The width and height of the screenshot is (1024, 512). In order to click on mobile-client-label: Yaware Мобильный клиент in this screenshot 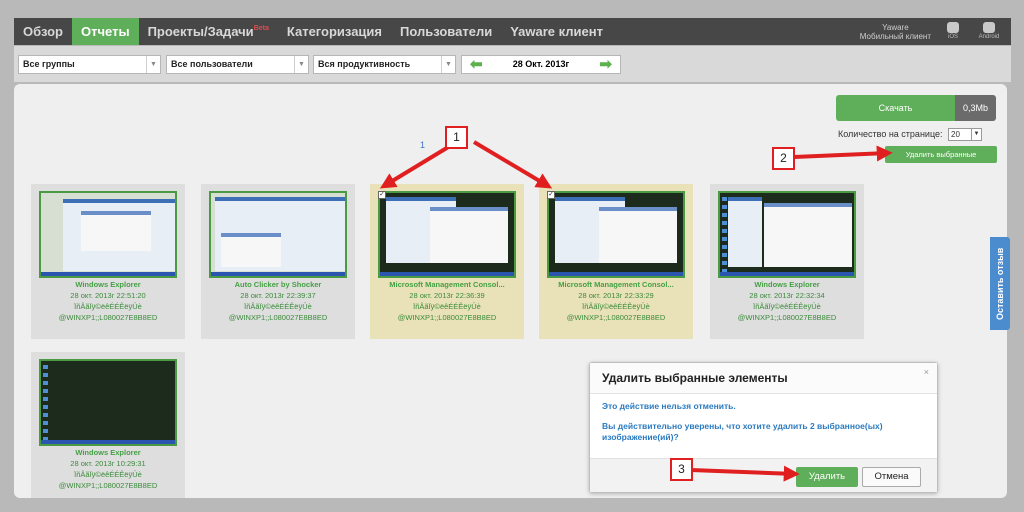, I will do `click(899, 32)`.